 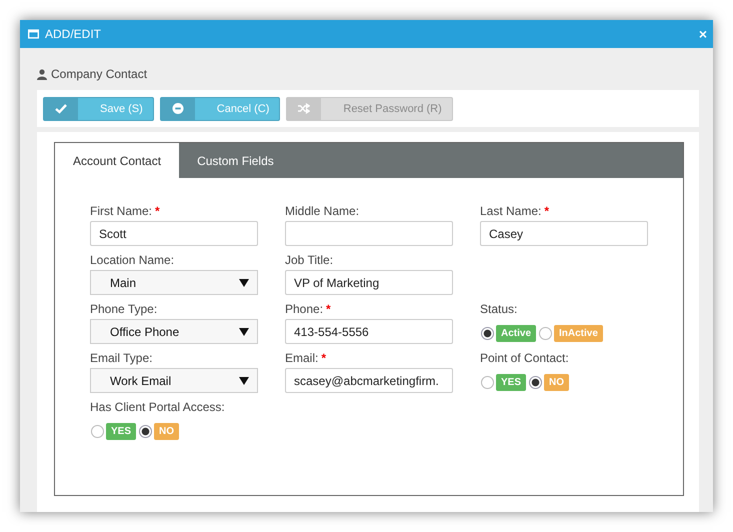 What do you see at coordinates (174, 380) in the screenshot?
I see `dropdown: Work Email` at bounding box center [174, 380].